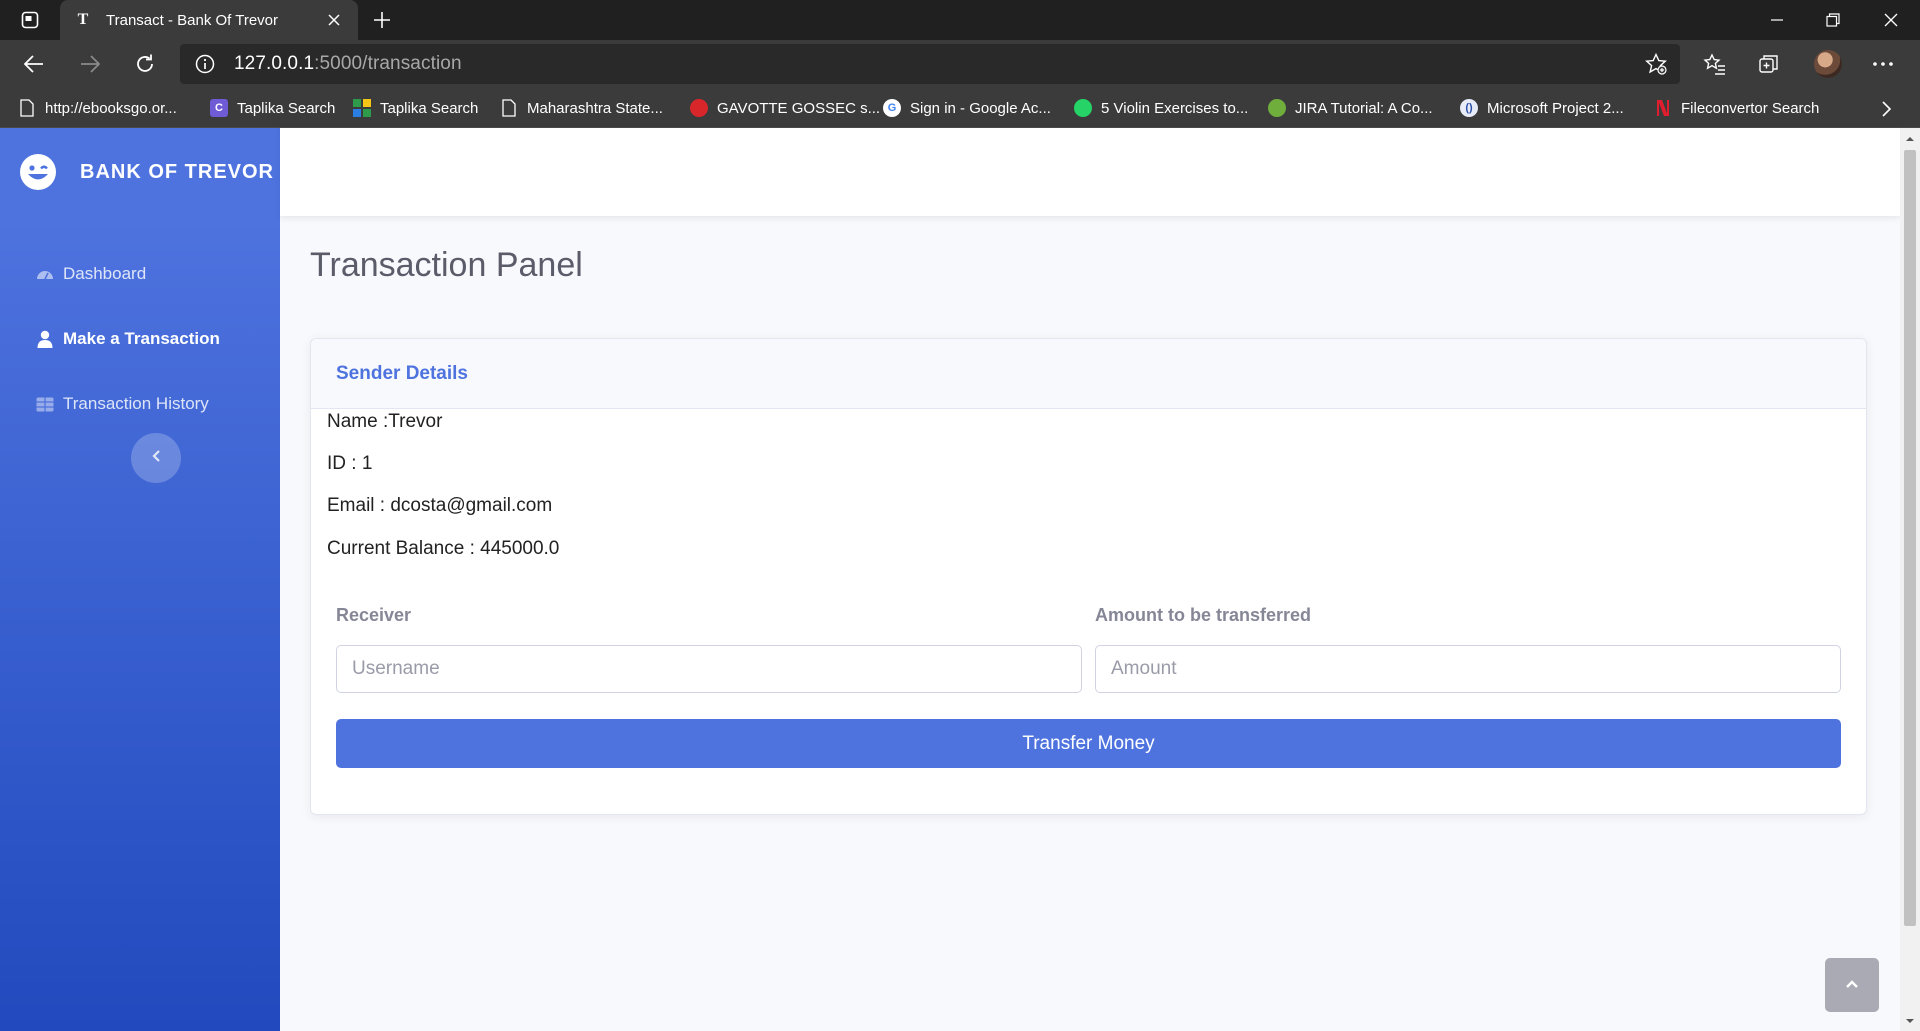 The height and width of the screenshot is (1031, 1920). I want to click on bookmark-item: Taplika Search, so click(415, 108).